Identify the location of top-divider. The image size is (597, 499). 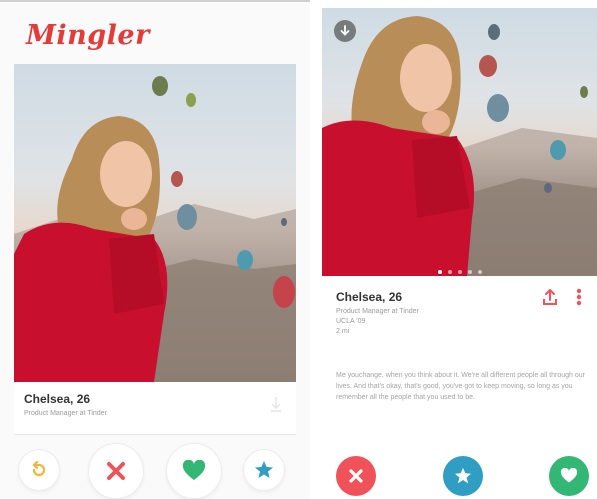
(155, 1).